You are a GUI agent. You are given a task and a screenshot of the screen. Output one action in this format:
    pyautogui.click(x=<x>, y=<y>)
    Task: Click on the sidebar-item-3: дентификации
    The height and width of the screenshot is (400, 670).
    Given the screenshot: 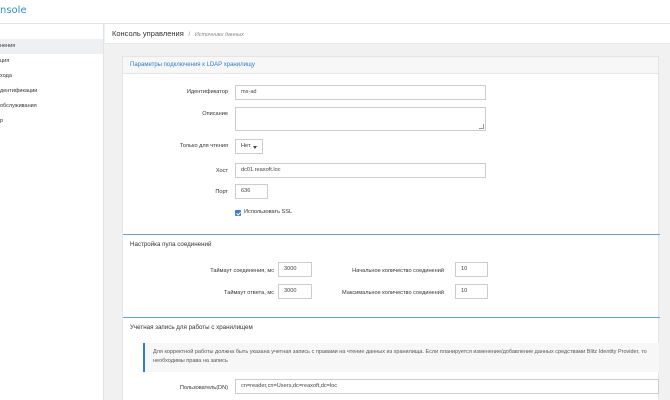 What is the action you would take?
    pyautogui.click(x=51, y=91)
    